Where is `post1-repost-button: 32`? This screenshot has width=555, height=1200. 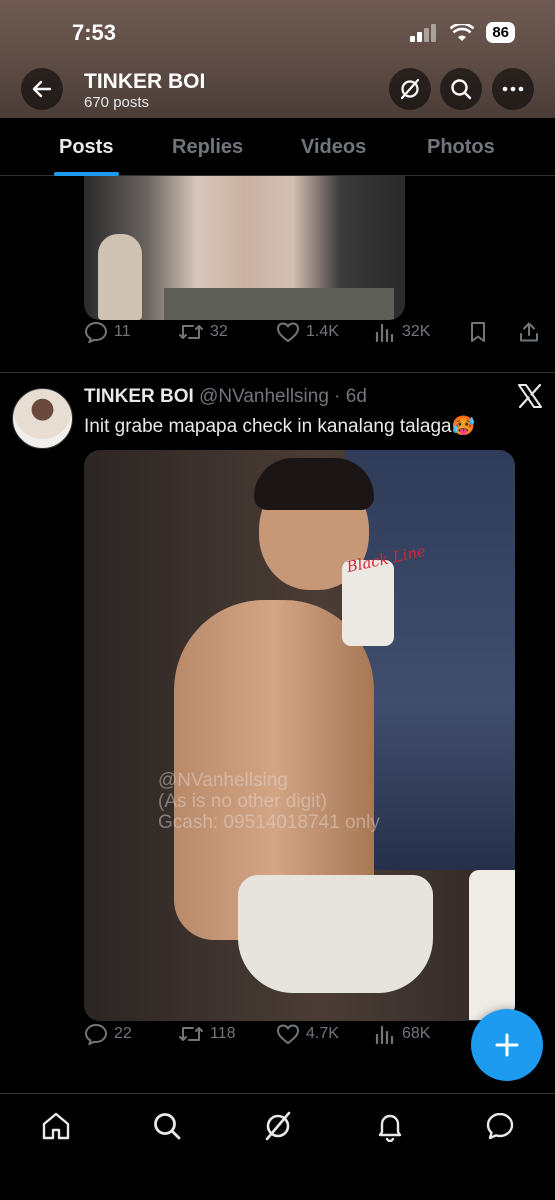 post1-repost-button: 32 is located at coordinates (203, 332).